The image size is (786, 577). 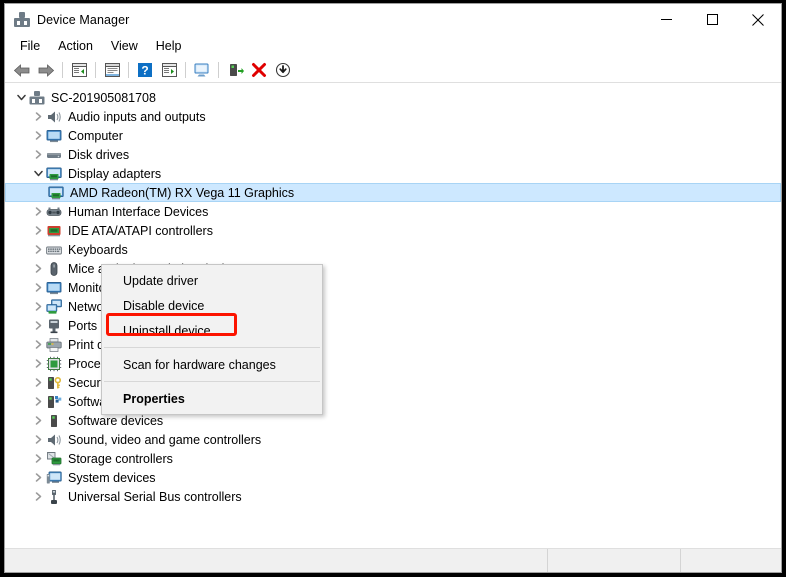 I want to click on context-menu-separator, so click(x=212, y=381).